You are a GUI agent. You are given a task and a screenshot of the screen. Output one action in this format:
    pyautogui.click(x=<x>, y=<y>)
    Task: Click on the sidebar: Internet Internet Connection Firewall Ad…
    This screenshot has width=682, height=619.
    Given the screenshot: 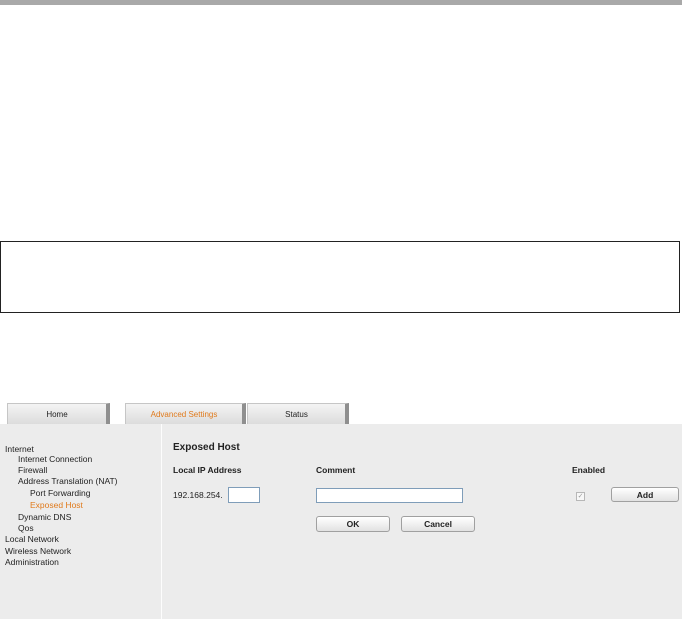 What is the action you would take?
    pyautogui.click(x=81, y=521)
    